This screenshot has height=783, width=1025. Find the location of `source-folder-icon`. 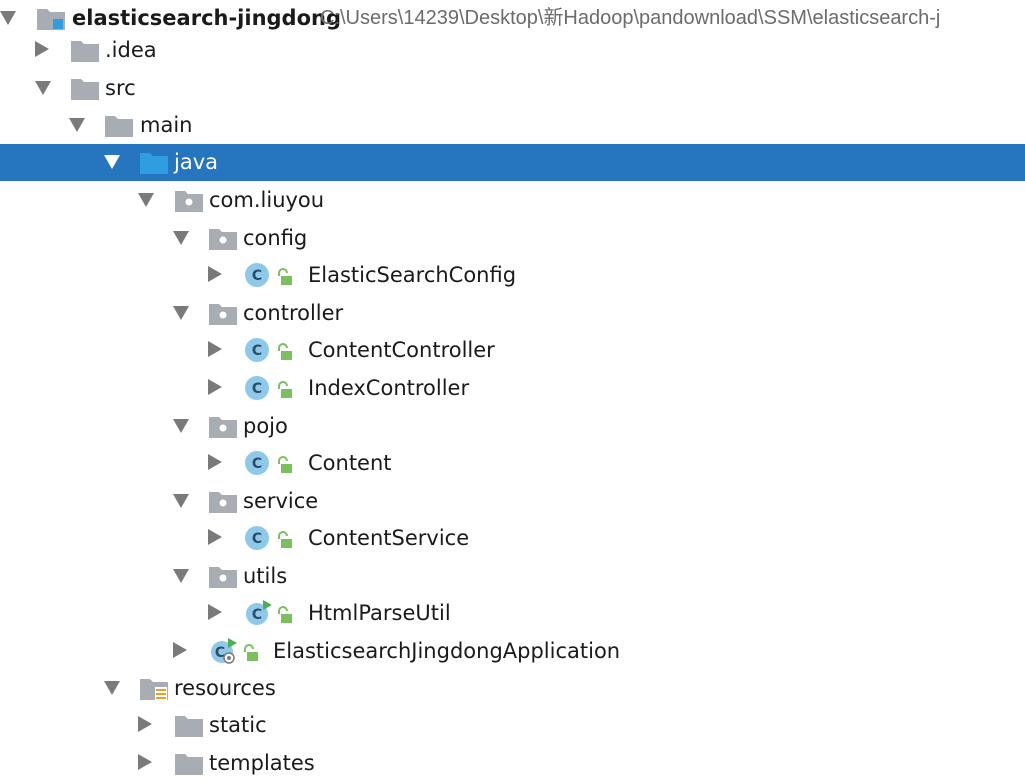

source-folder-icon is located at coordinates (154, 162).